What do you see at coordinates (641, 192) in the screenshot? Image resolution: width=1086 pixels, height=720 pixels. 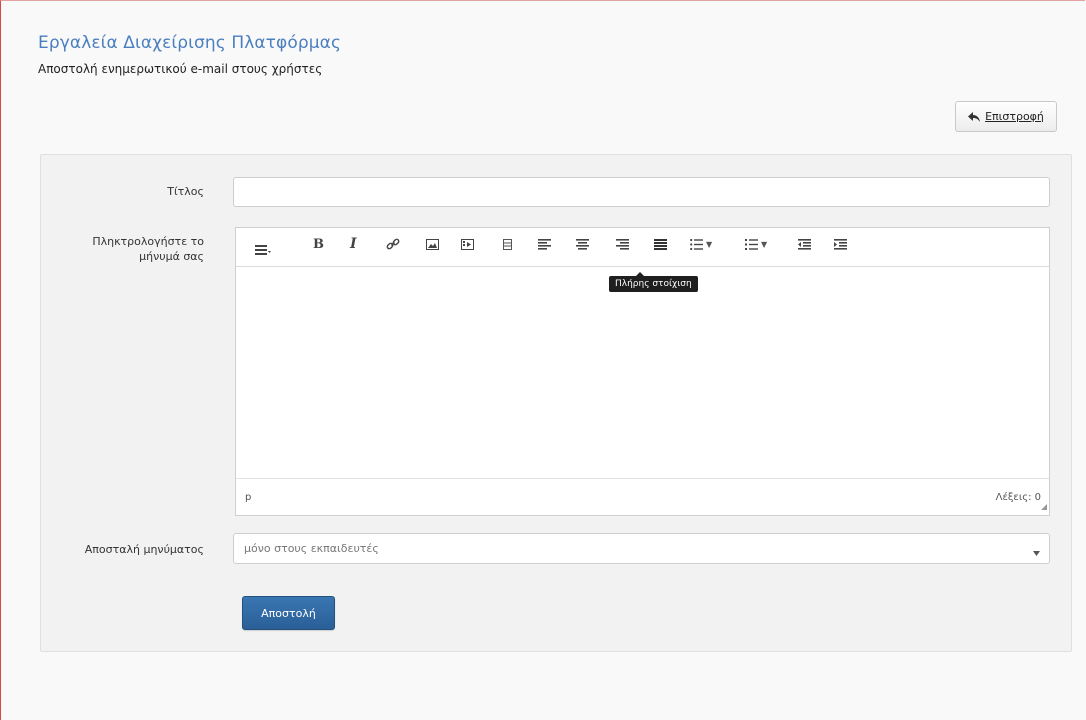 I see `title-input` at bounding box center [641, 192].